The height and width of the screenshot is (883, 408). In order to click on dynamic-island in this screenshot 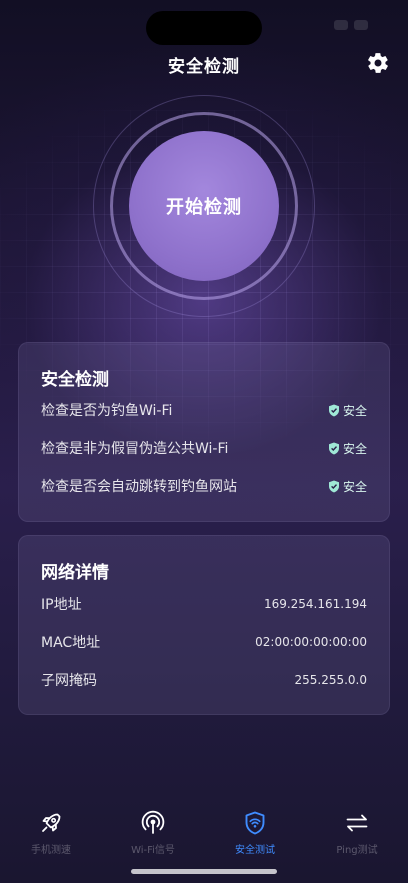, I will do `click(204, 28)`.